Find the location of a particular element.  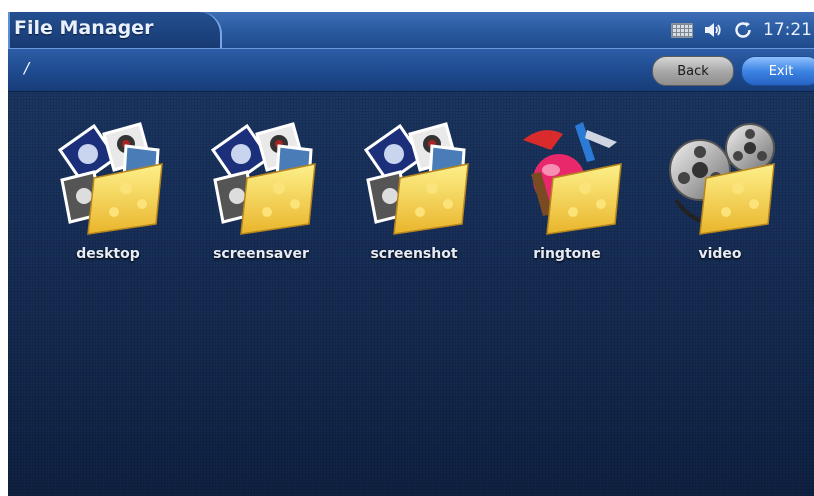

folder-video: video is located at coordinates (720, 195).